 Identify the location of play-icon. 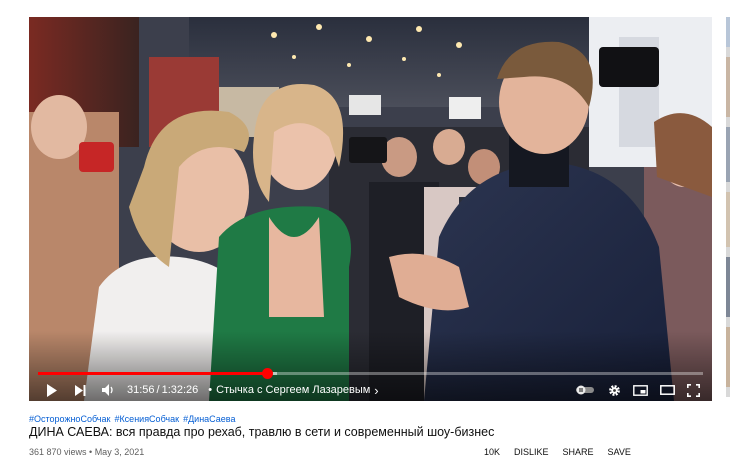
(52, 390).